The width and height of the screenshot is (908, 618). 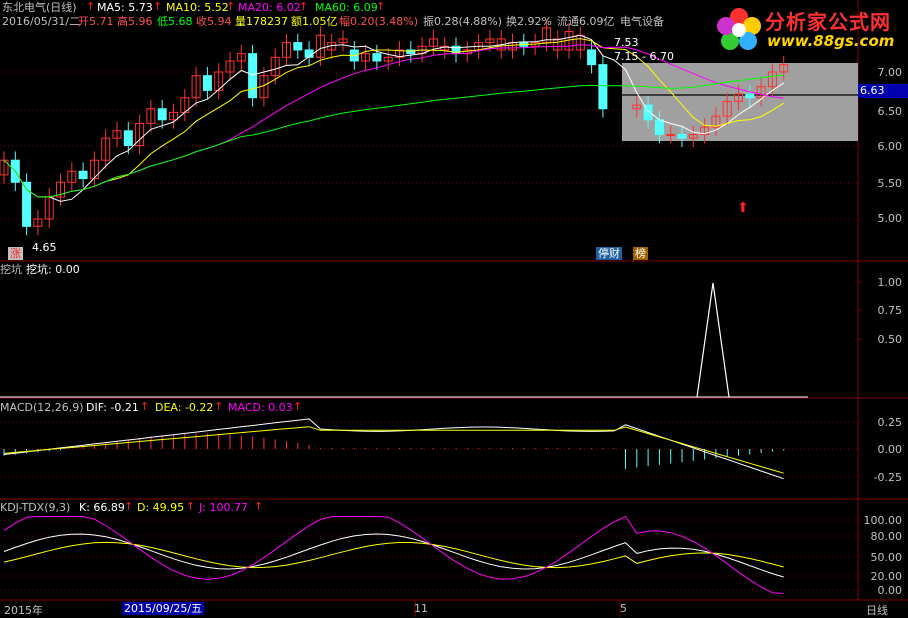 What do you see at coordinates (463, 21) in the screenshot?
I see `quote-amplitude: 振0.28(4.88%)` at bounding box center [463, 21].